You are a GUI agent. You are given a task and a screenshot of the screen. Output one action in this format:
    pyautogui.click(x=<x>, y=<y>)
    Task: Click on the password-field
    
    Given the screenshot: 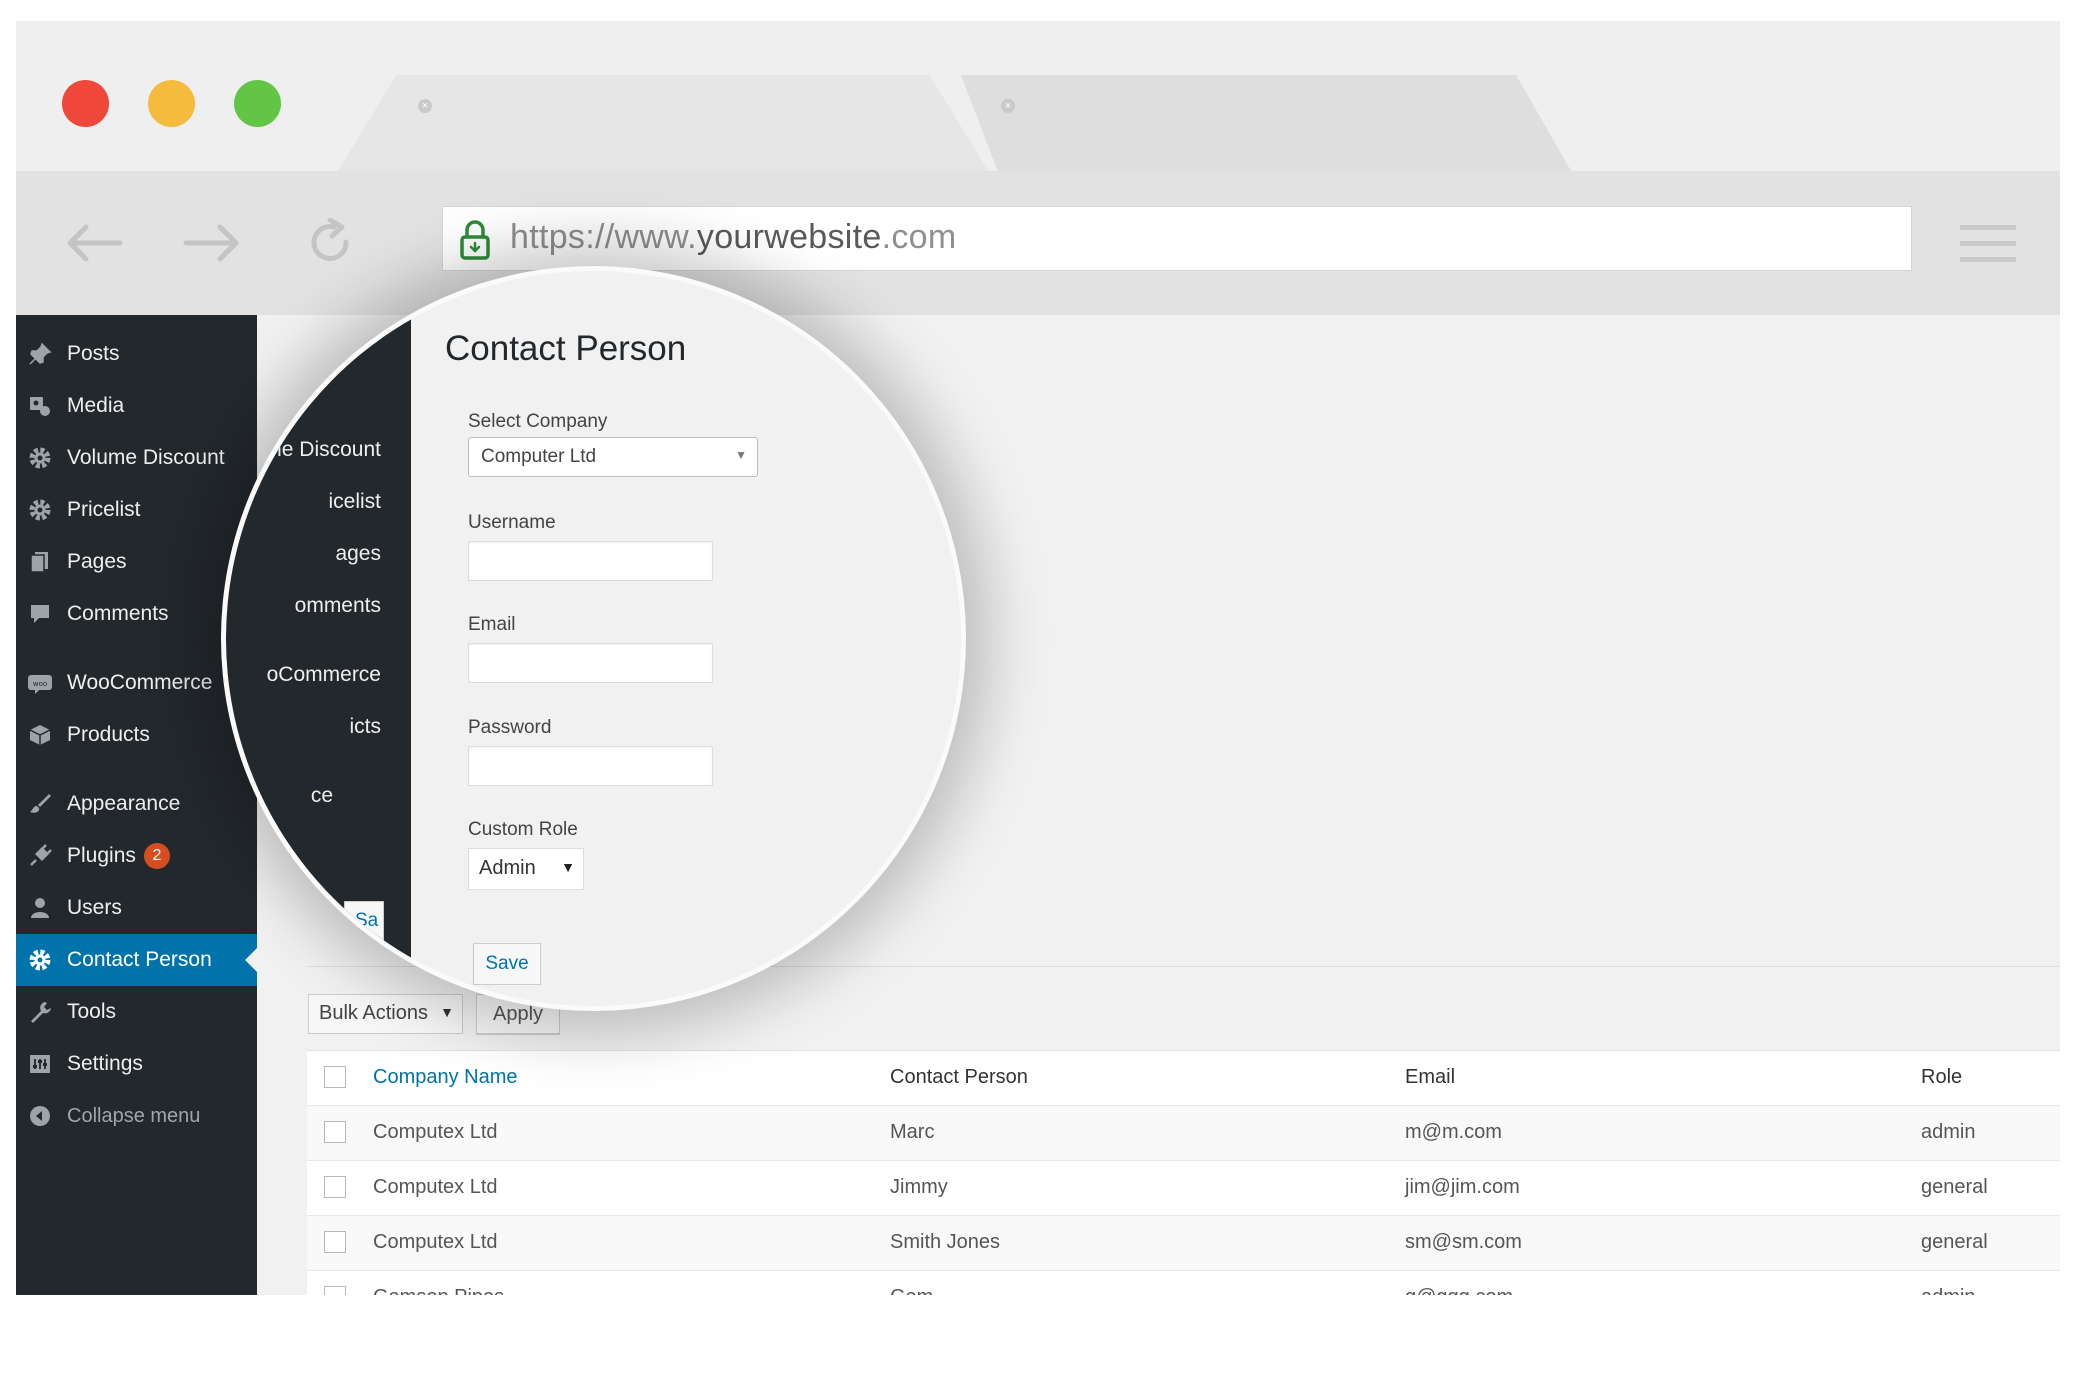 What is the action you would take?
    pyautogui.click(x=590, y=766)
    